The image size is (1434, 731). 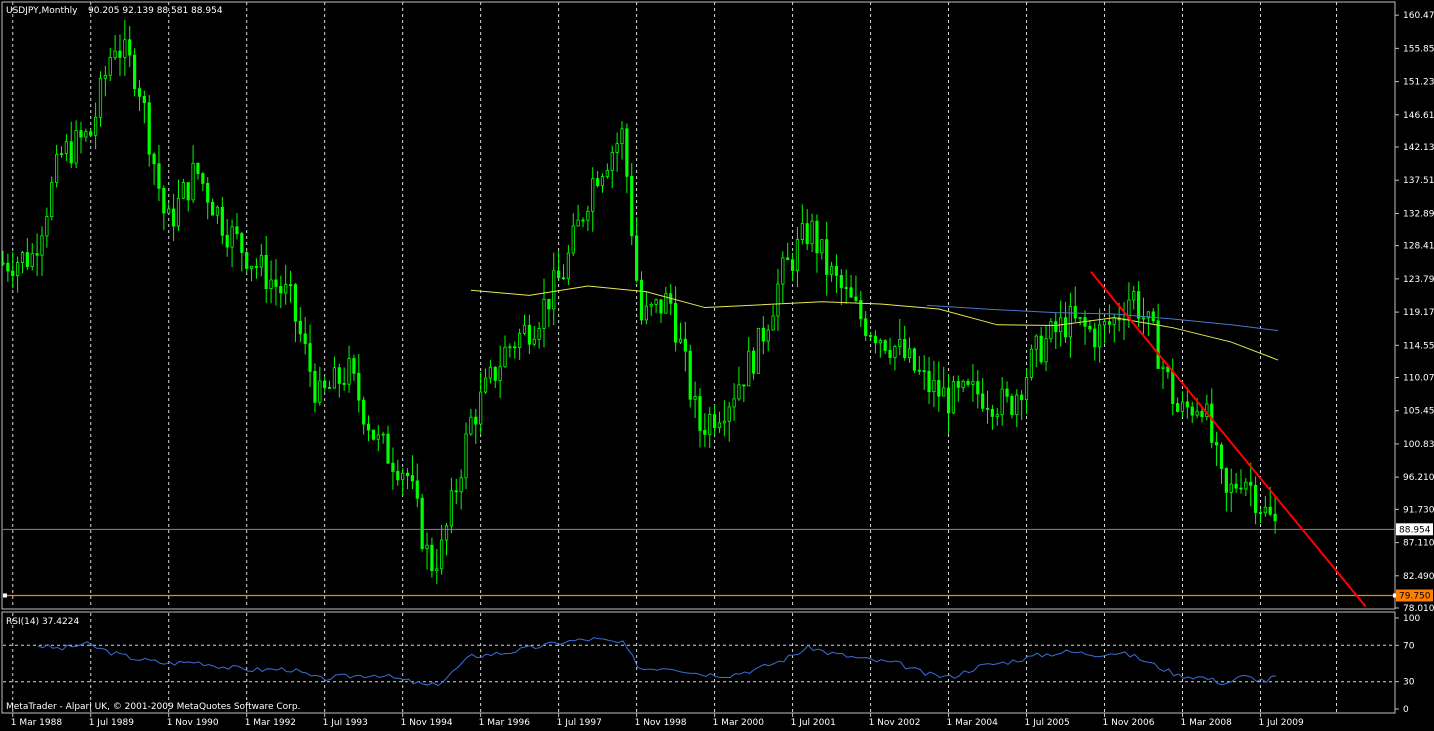 I want to click on rsi-panel-frame, so click(x=698, y=662).